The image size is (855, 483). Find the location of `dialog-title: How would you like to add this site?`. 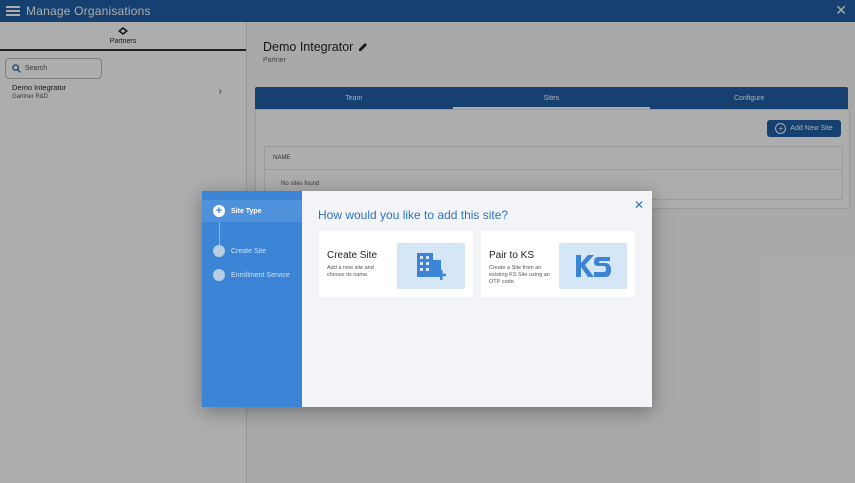

dialog-title: How would you like to add this site? is located at coordinates (413, 215).